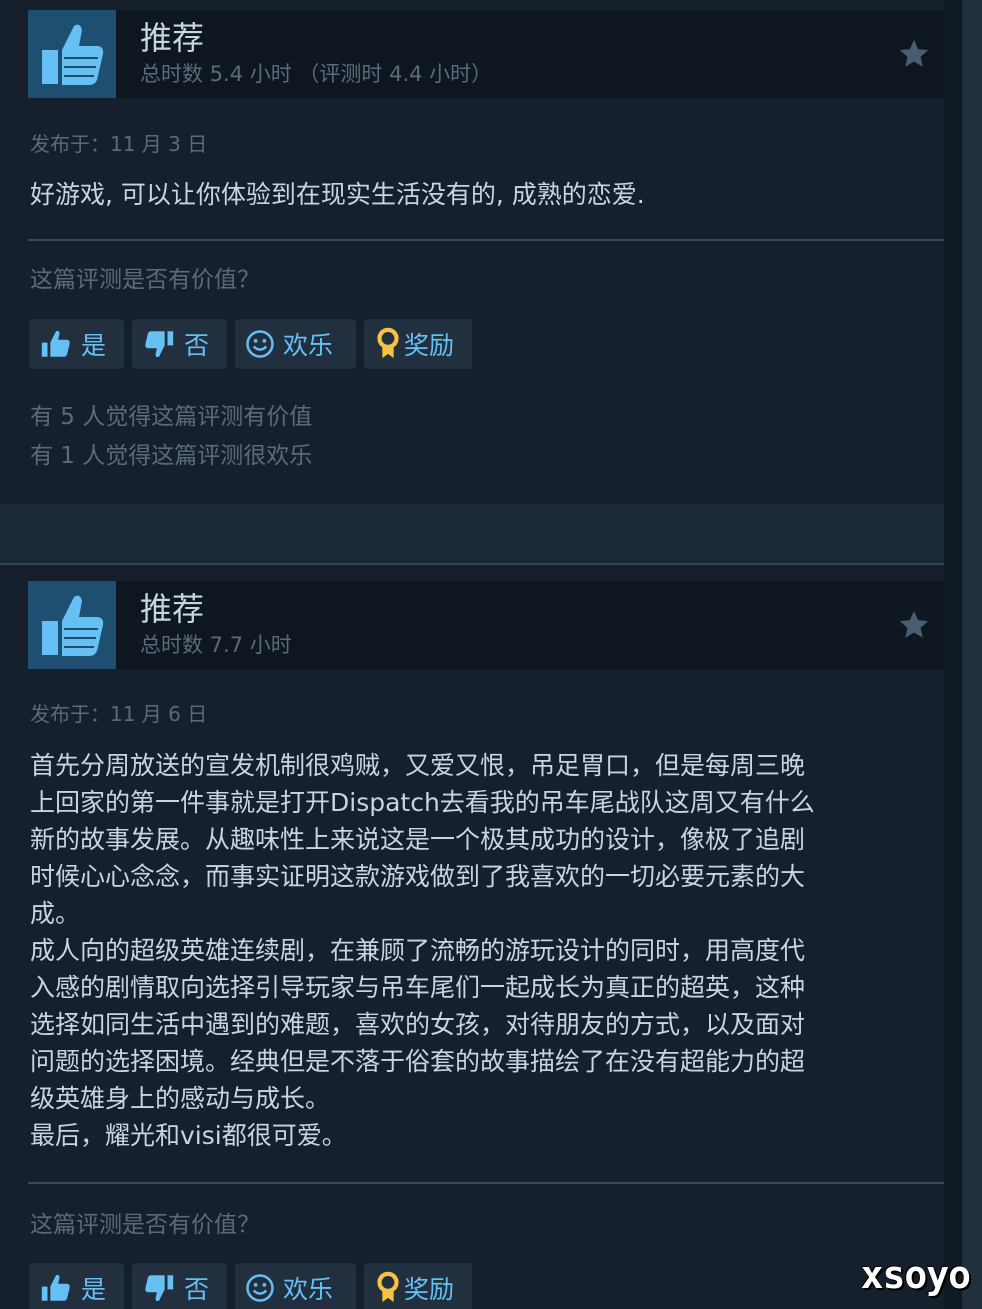 The height and width of the screenshot is (1309, 982). I want to click on scrollbar-thumb, so click(972, 654).